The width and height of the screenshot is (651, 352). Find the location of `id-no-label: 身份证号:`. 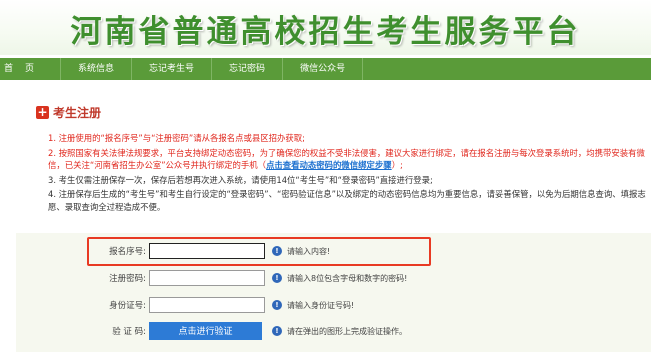

id-no-label: 身份证号: is located at coordinates (127, 306).